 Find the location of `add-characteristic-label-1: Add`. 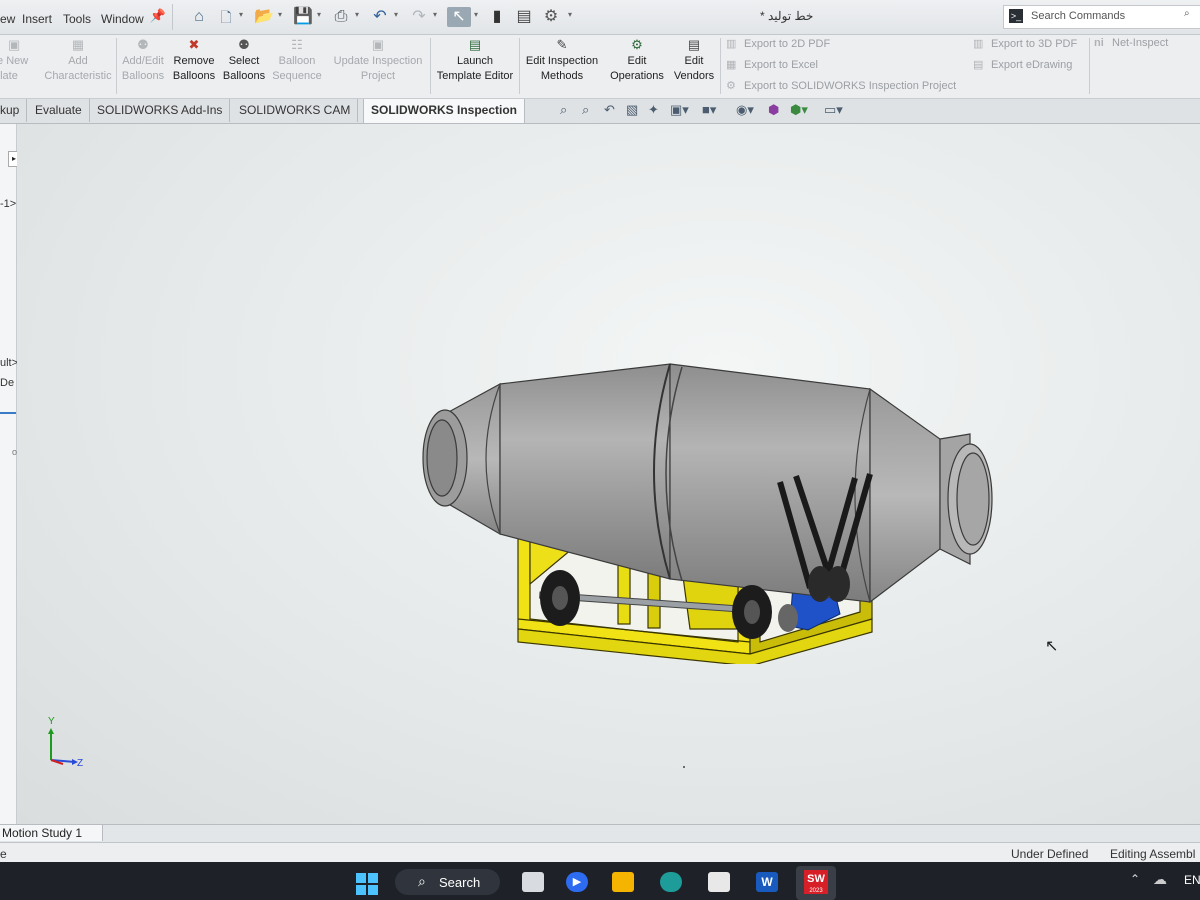

add-characteristic-label-1: Add is located at coordinates (78, 61).